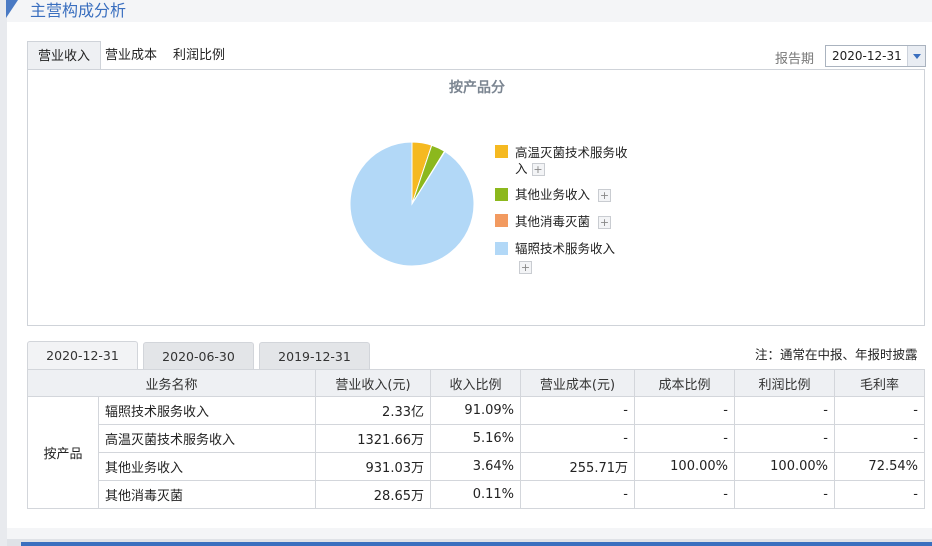 The image size is (932, 546). I want to click on legend-swatch-other-business, so click(501, 194).